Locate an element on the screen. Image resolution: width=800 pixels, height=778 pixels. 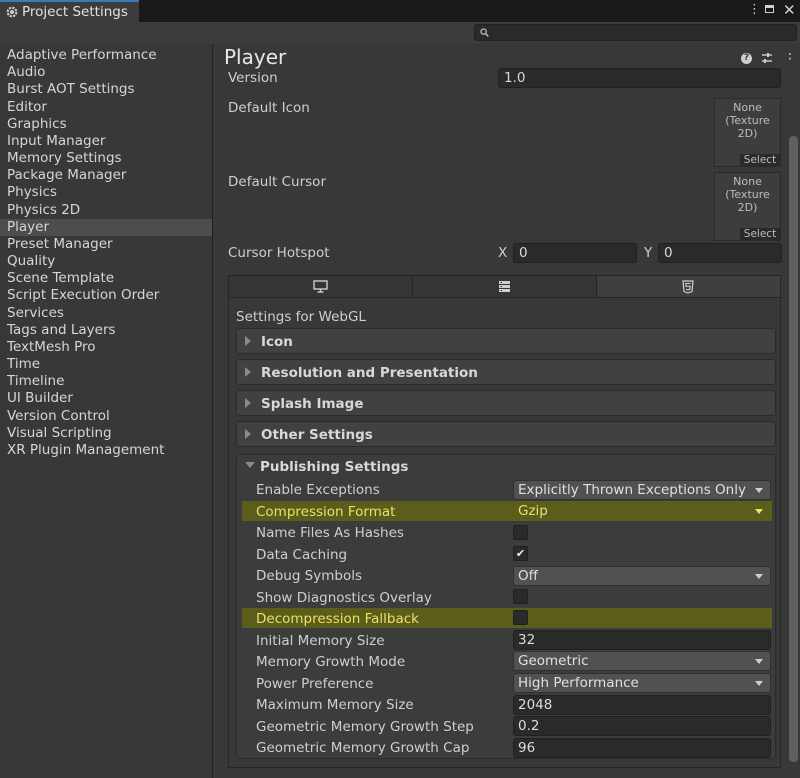
search-icon is located at coordinates (484, 32).